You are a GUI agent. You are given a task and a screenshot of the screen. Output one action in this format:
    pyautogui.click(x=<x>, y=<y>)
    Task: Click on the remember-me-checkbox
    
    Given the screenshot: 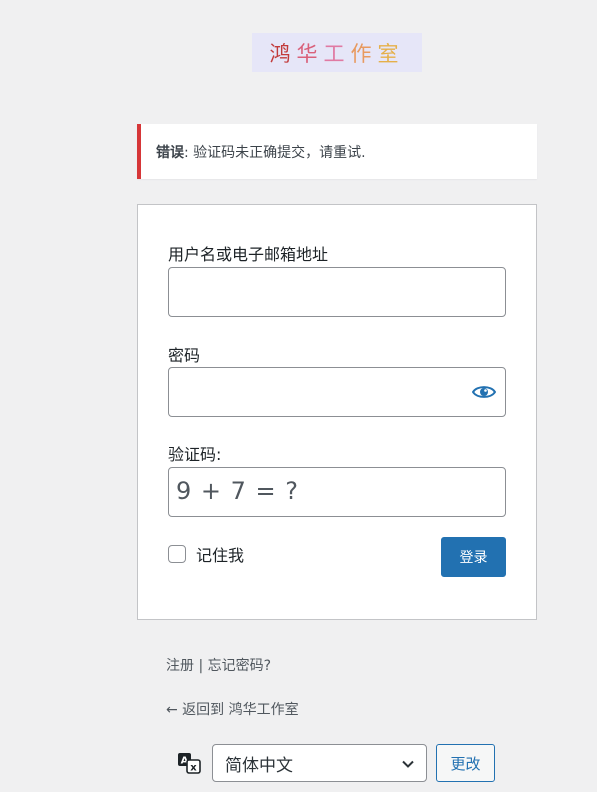 What is the action you would take?
    pyautogui.click(x=177, y=554)
    